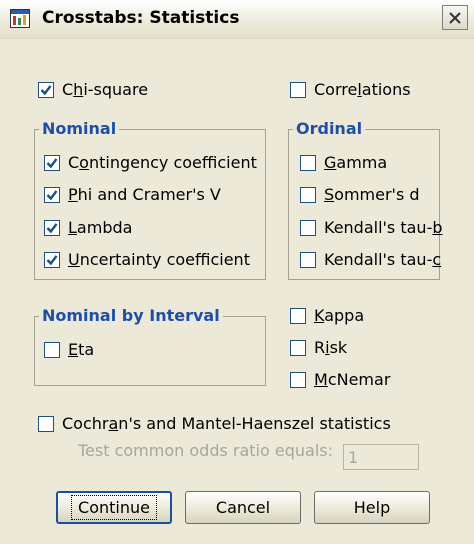 This screenshot has height=544, width=474. Describe the element at coordinates (205, 450) in the screenshot. I see `odds-ratio-label: Test common odds ratio equals:` at that location.